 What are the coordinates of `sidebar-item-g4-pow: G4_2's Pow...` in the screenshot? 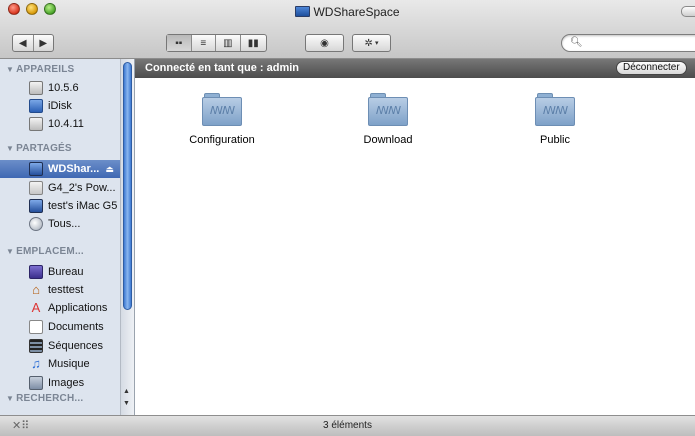 It's located at (60, 188).